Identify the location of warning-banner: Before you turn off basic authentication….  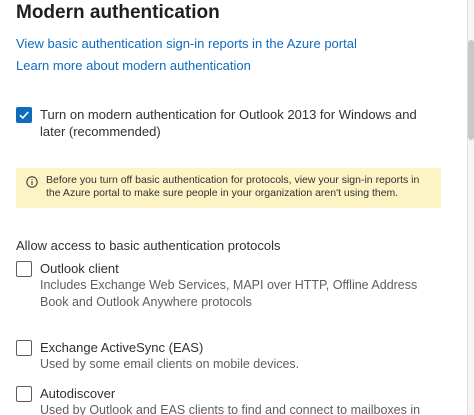
(228, 188).